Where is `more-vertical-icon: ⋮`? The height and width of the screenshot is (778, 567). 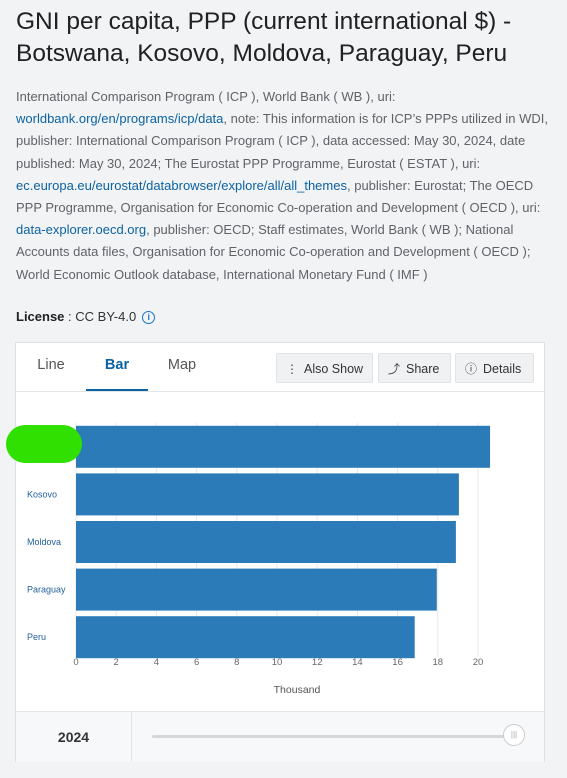
more-vertical-icon: ⋮ is located at coordinates (292, 369).